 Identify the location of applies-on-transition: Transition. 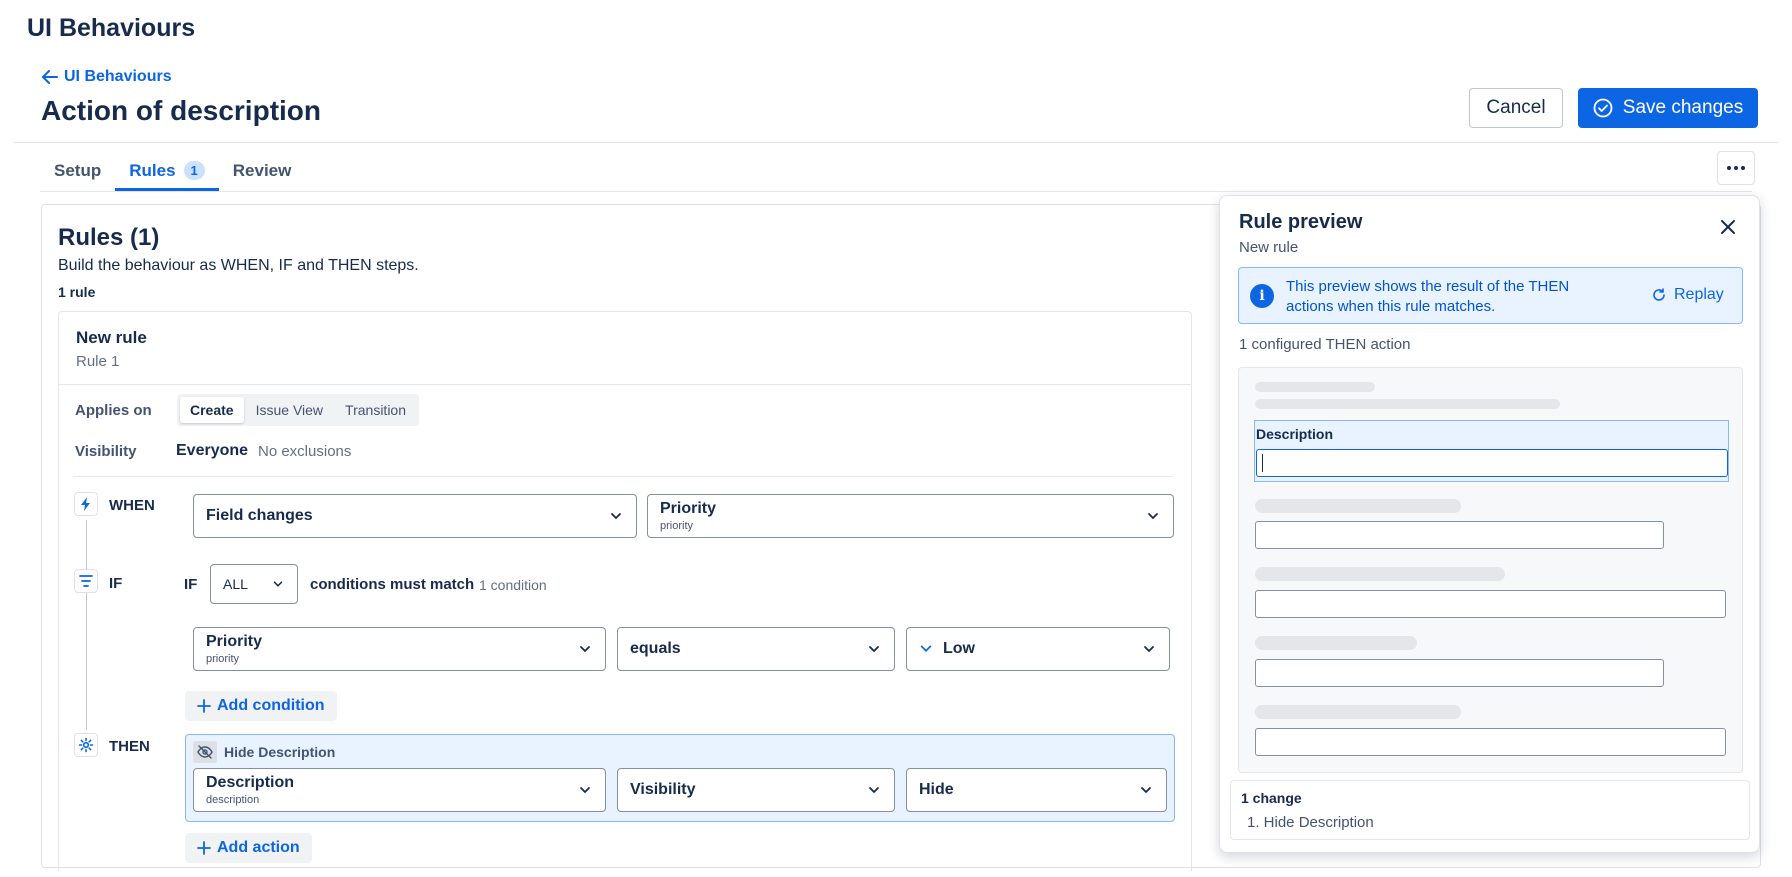
(375, 410).